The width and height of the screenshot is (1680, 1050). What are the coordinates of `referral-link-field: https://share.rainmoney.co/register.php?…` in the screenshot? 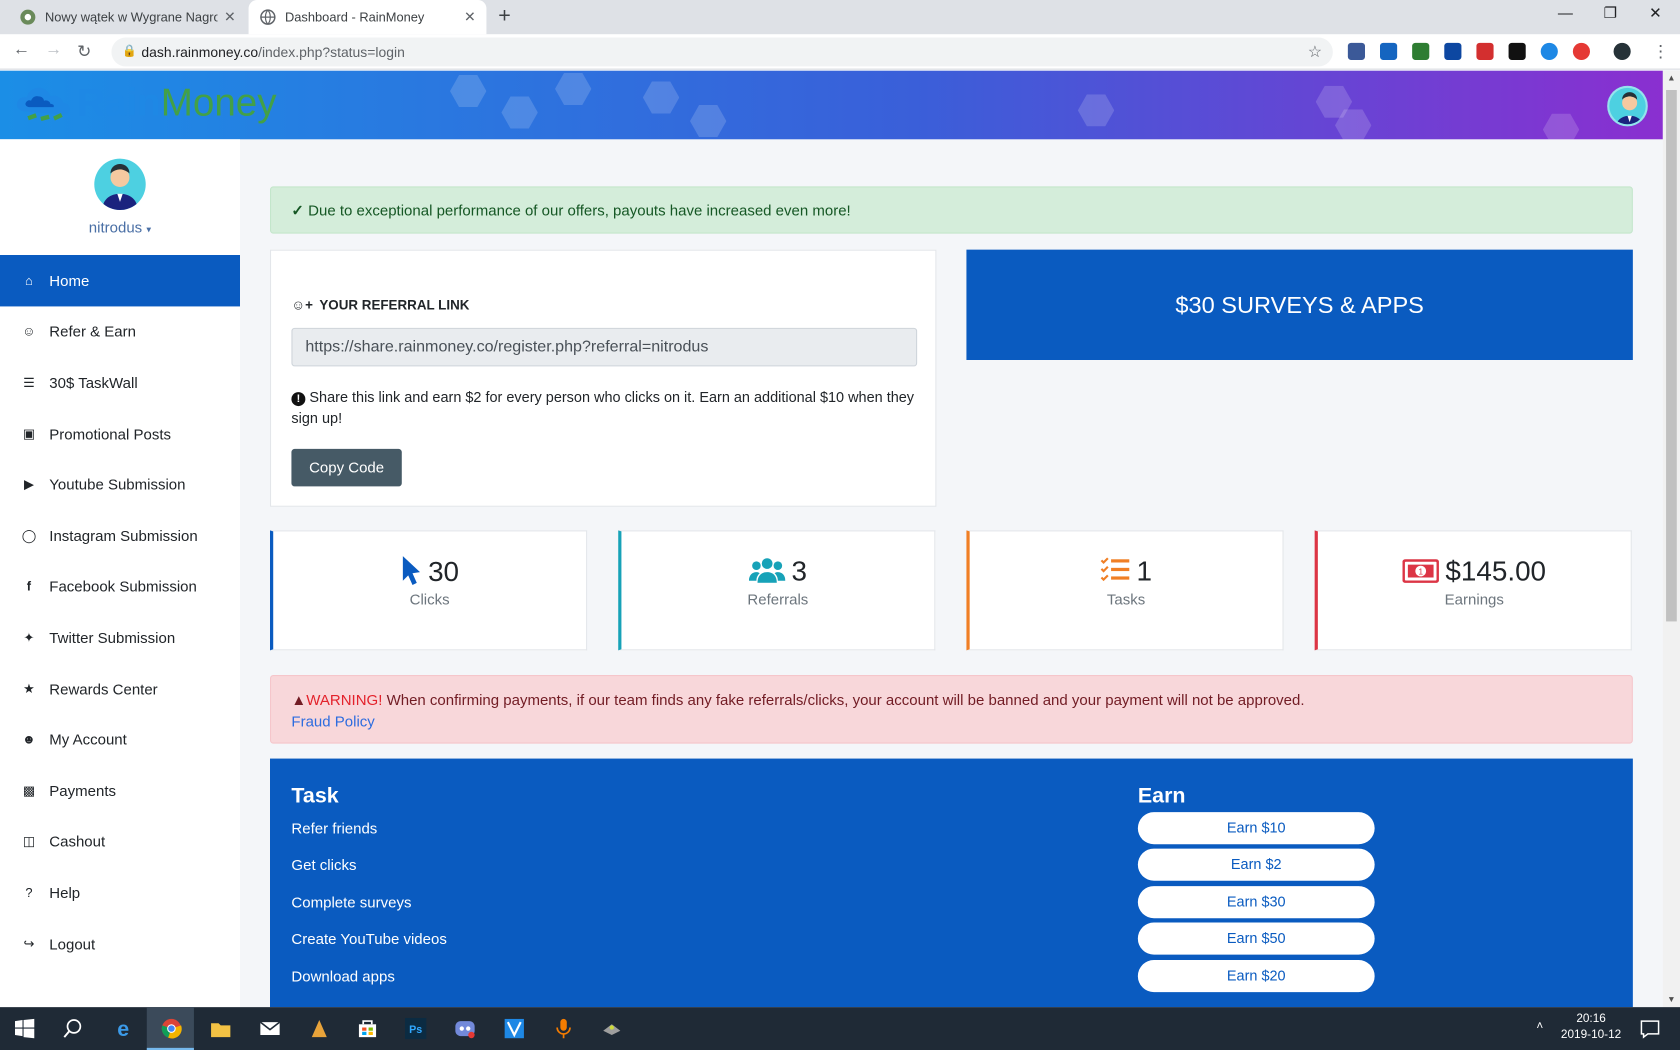 It's located at (604, 347).